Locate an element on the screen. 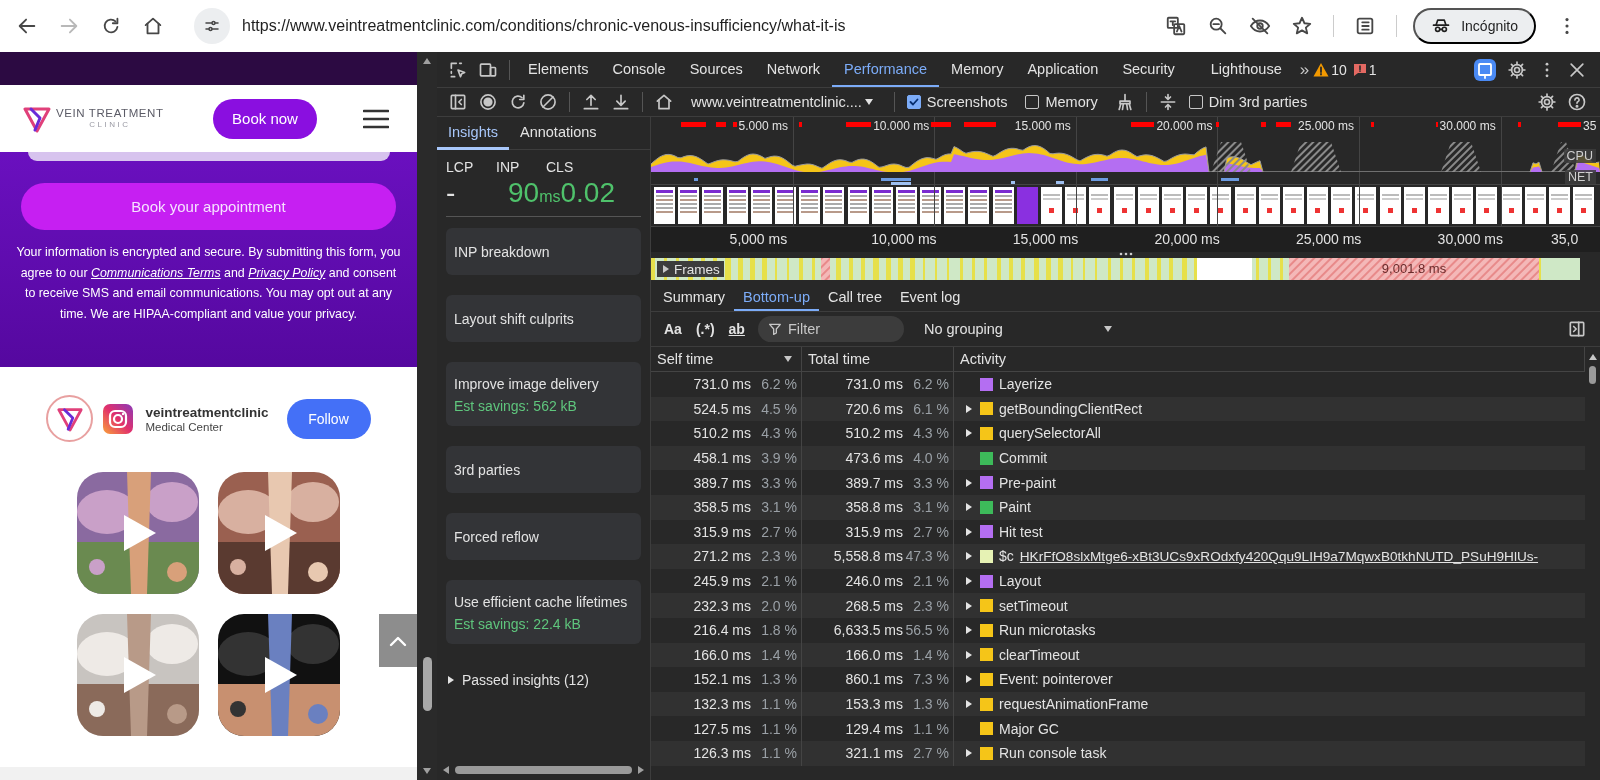 Image resolution: width=1600 pixels, height=780 pixels. warning-count: 10 is located at coordinates (1339, 69).